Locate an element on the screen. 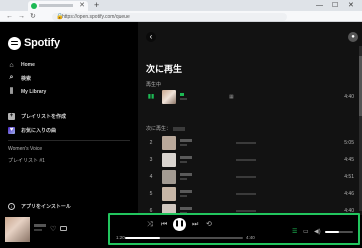  create-playlist-label: プレイリストを作成 is located at coordinates (44, 116).